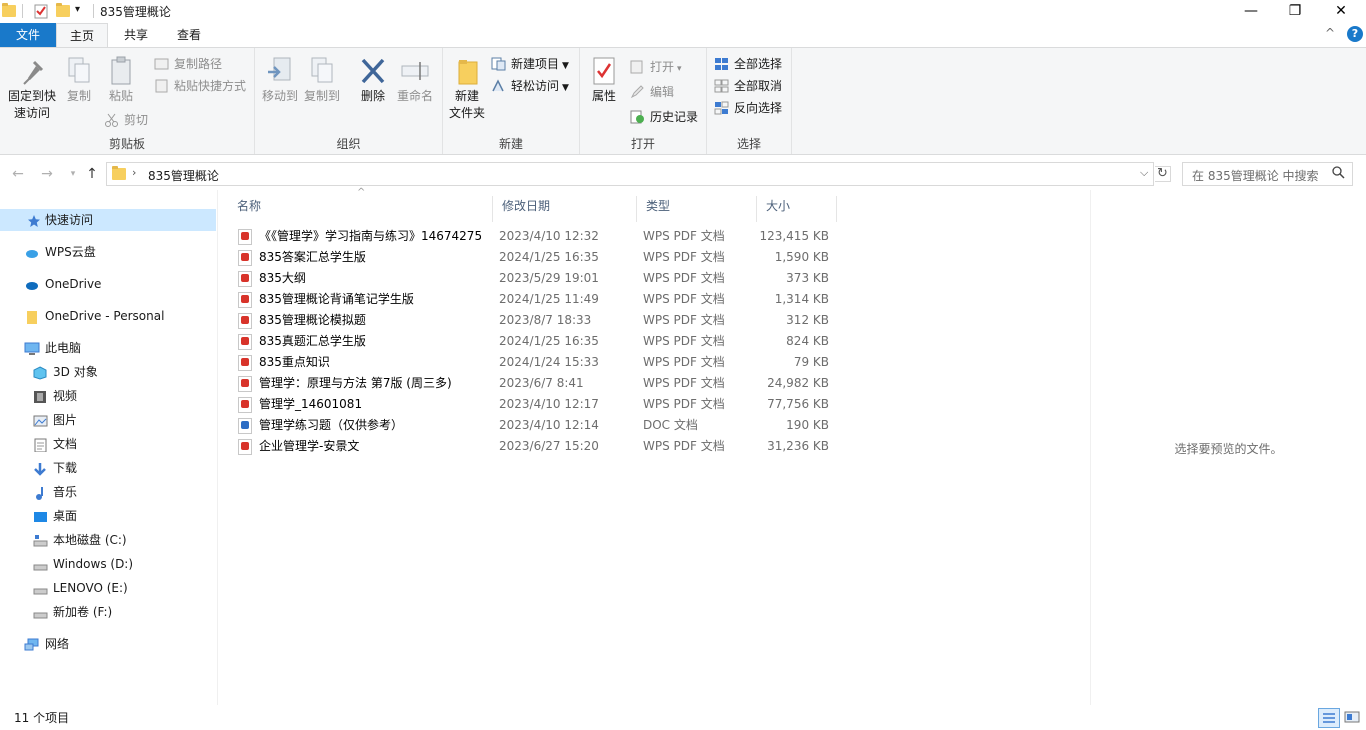 This screenshot has width=1366, height=730. Describe the element at coordinates (630, 174) in the screenshot. I see `address-bar: › 835管理概论 ⌵` at that location.